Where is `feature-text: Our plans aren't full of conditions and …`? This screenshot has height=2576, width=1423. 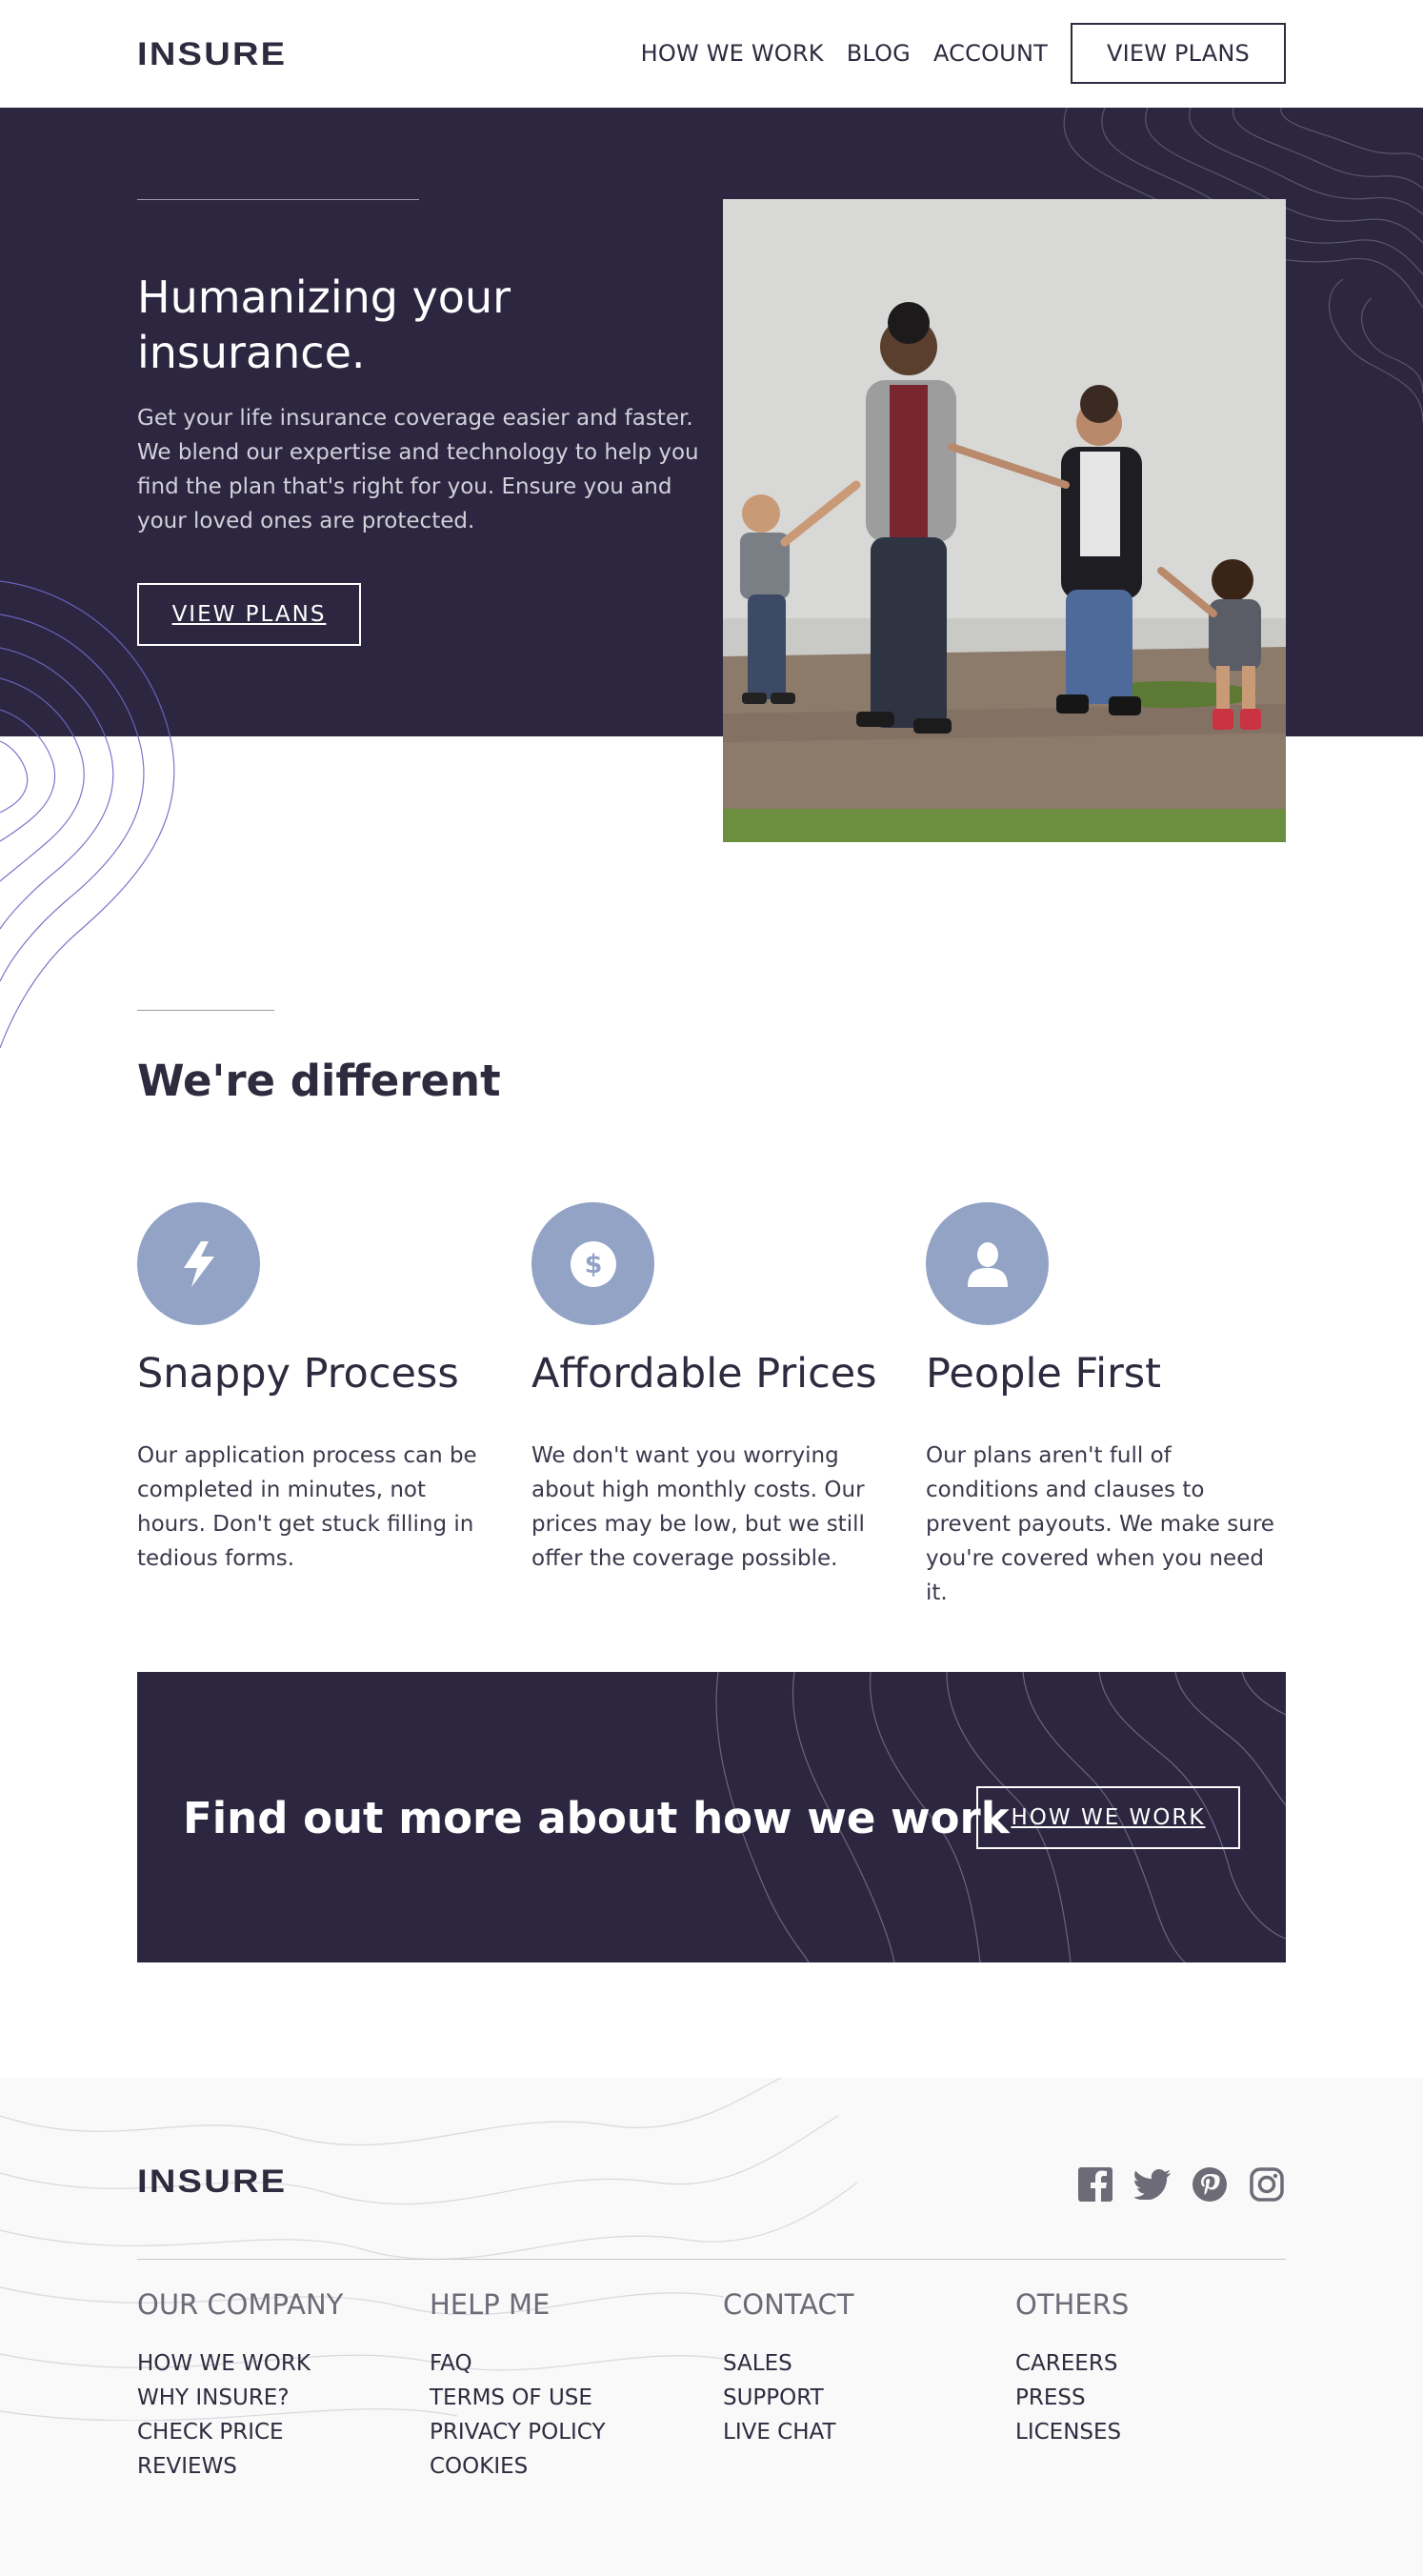
feature-text: Our plans aren't full of conditions and … is located at coordinates (1100, 1524).